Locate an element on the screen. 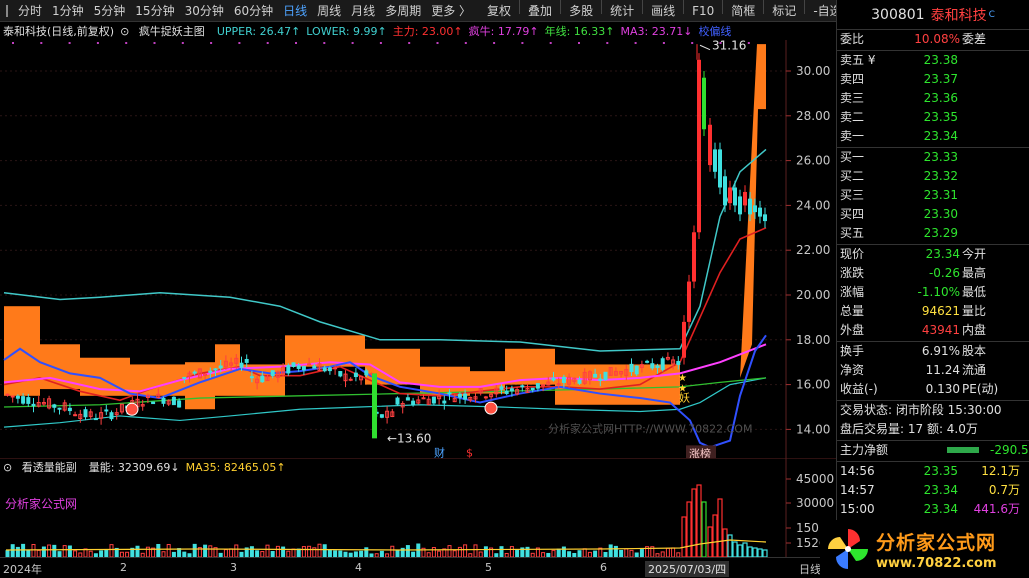  after-row: 盘后交易量: 17 额: 4.0万 is located at coordinates (934, 429).